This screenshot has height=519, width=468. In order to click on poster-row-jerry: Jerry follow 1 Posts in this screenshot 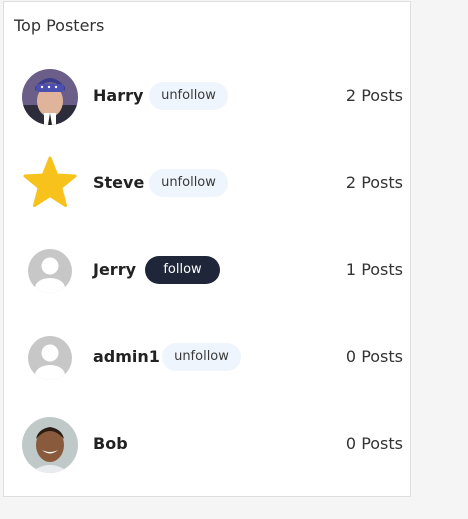, I will do `click(208, 271)`.